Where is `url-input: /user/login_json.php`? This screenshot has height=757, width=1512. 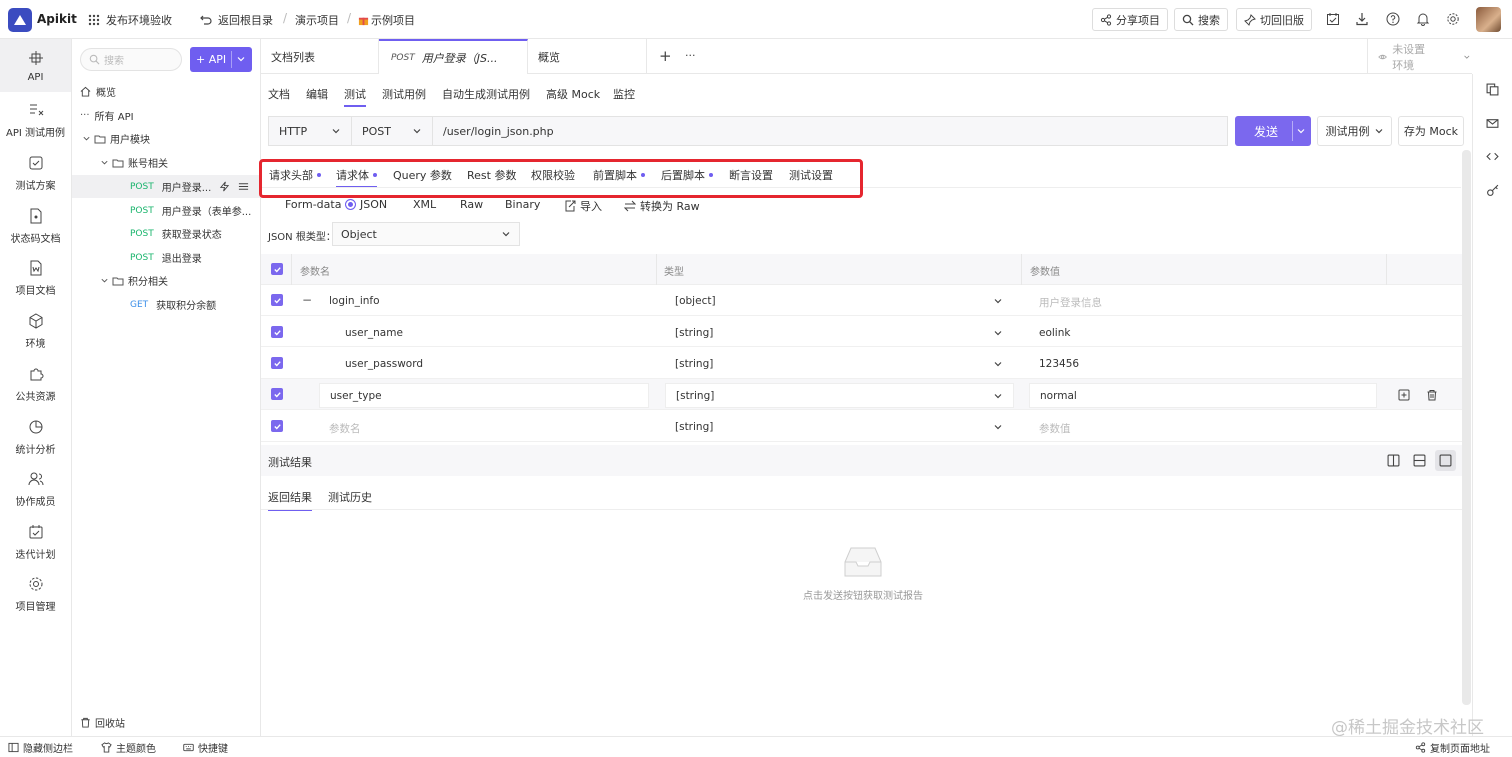
url-input: /user/login_json.php is located at coordinates (830, 131).